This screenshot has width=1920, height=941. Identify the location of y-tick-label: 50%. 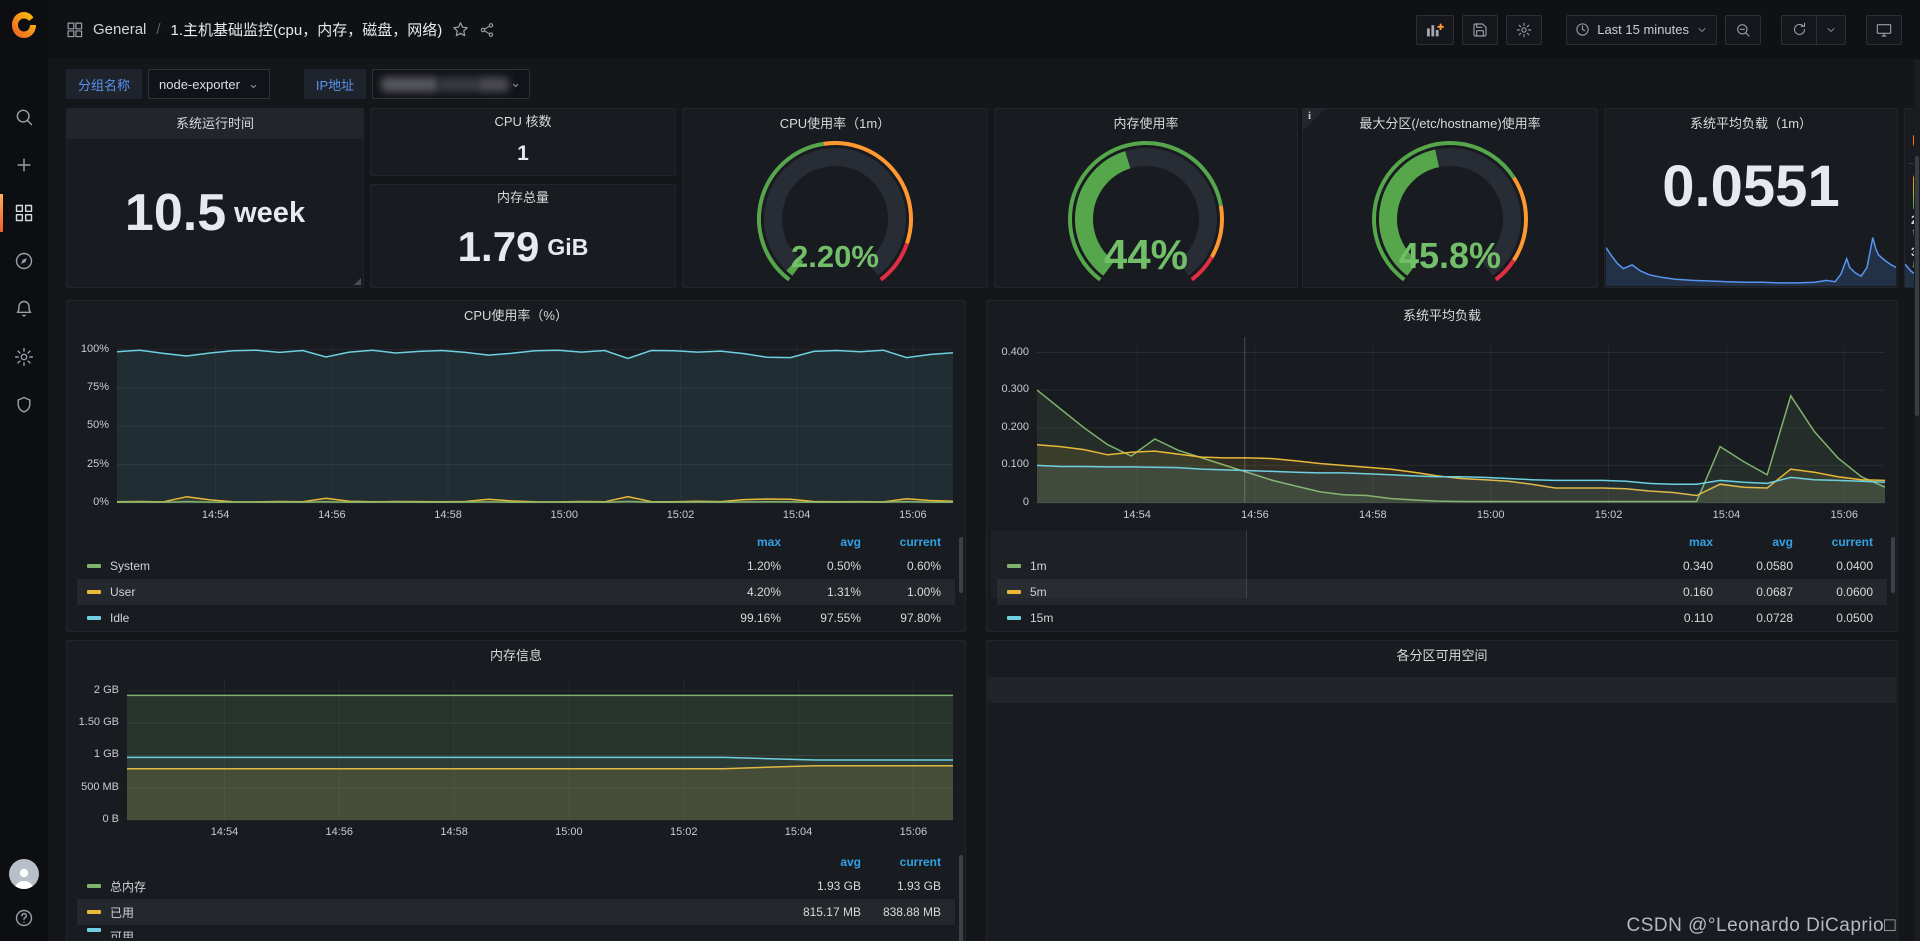
(97, 425).